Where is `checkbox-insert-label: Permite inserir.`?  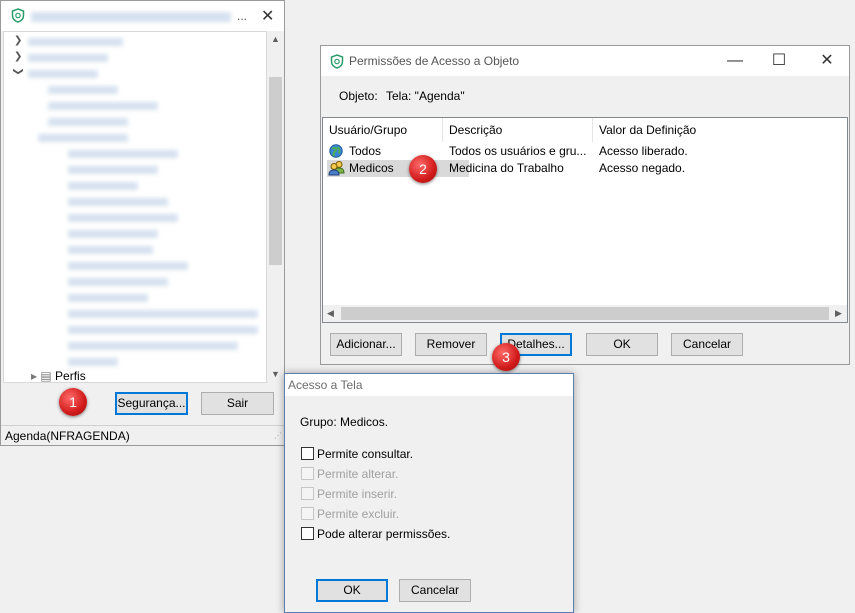 checkbox-insert-label: Permite inserir. is located at coordinates (357, 494).